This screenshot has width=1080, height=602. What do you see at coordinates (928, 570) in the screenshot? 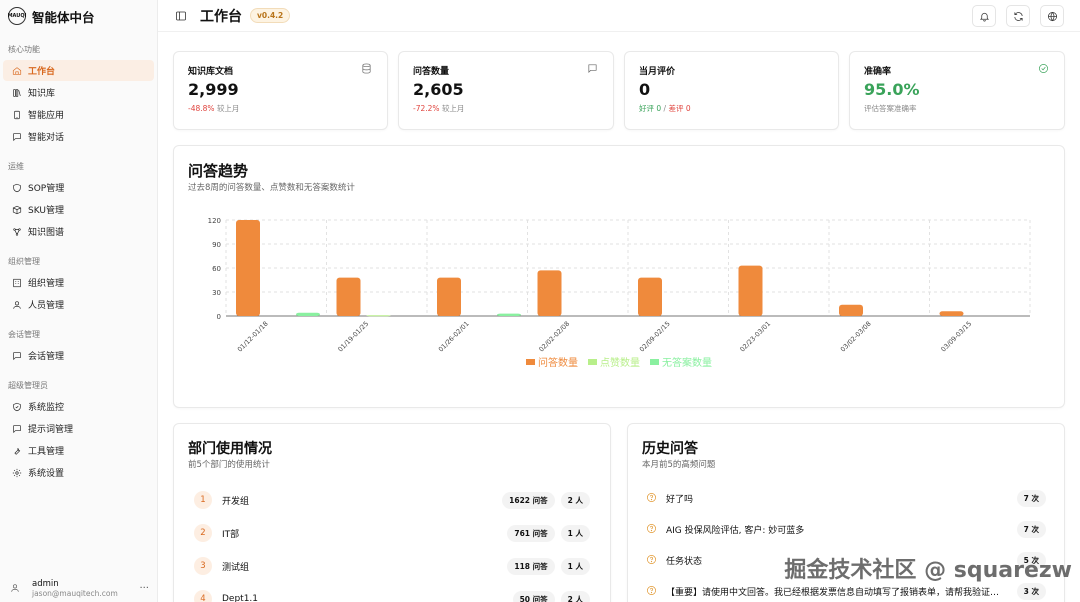
I see `watermark: 掘金技术社区 @ squarezw` at bounding box center [928, 570].